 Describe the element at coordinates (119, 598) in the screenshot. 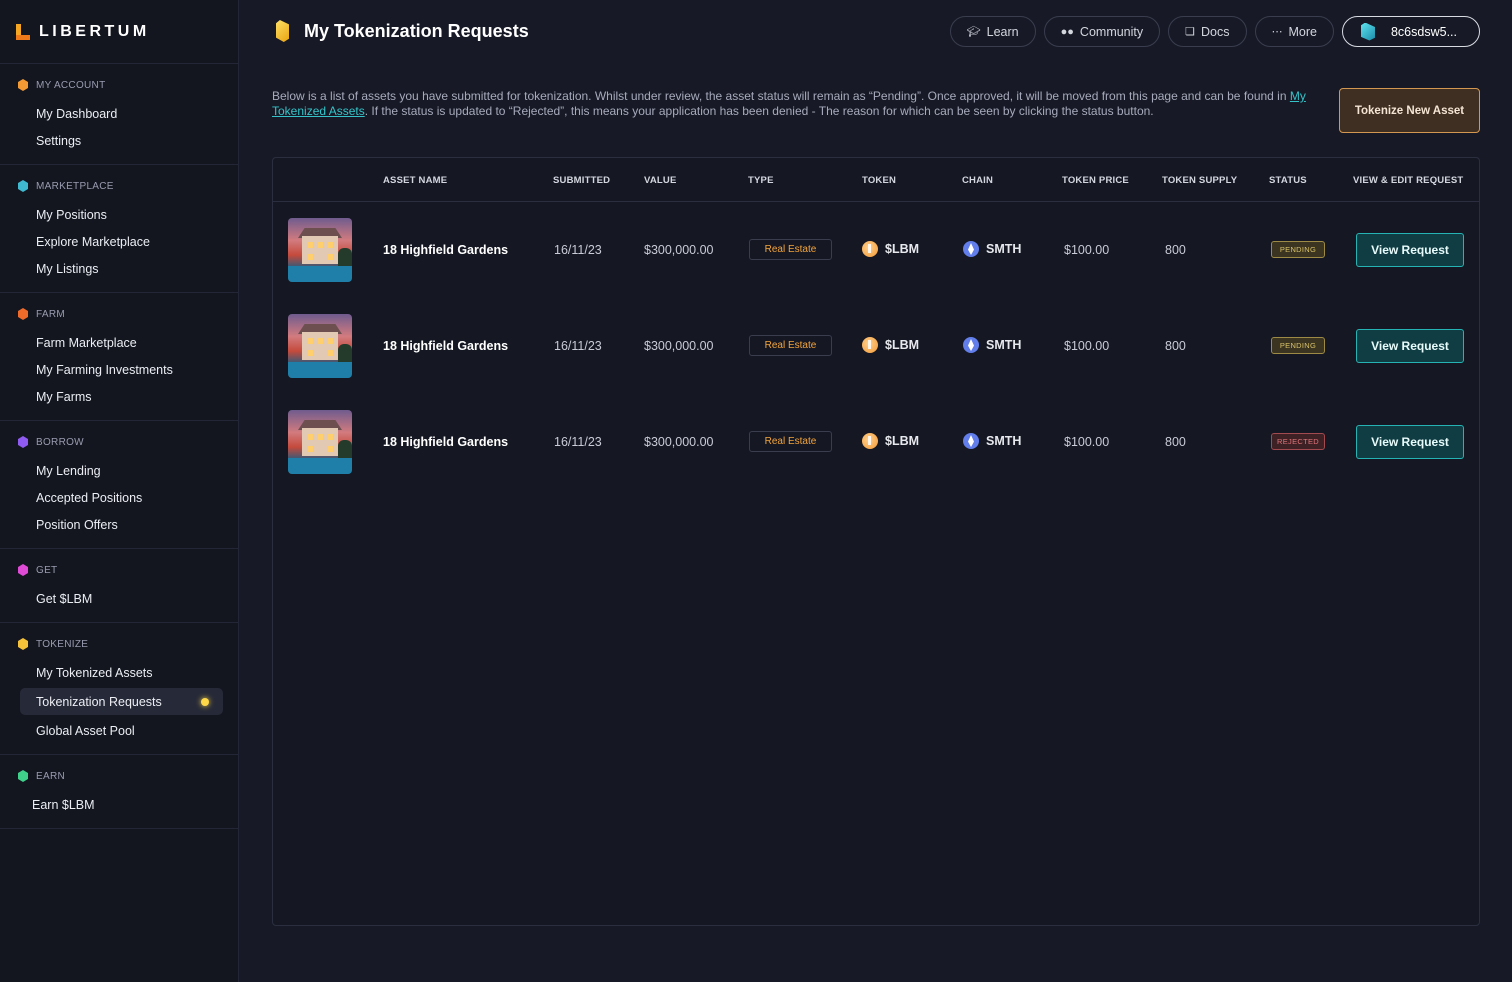

I see `sidebar-item-get-lbm: Get $LBM` at that location.